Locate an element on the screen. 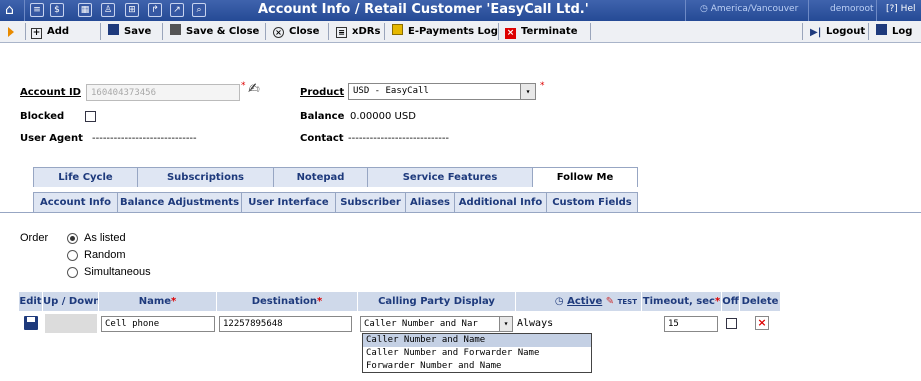 The image size is (921, 381). chart-icon: ↗ is located at coordinates (177, 10).